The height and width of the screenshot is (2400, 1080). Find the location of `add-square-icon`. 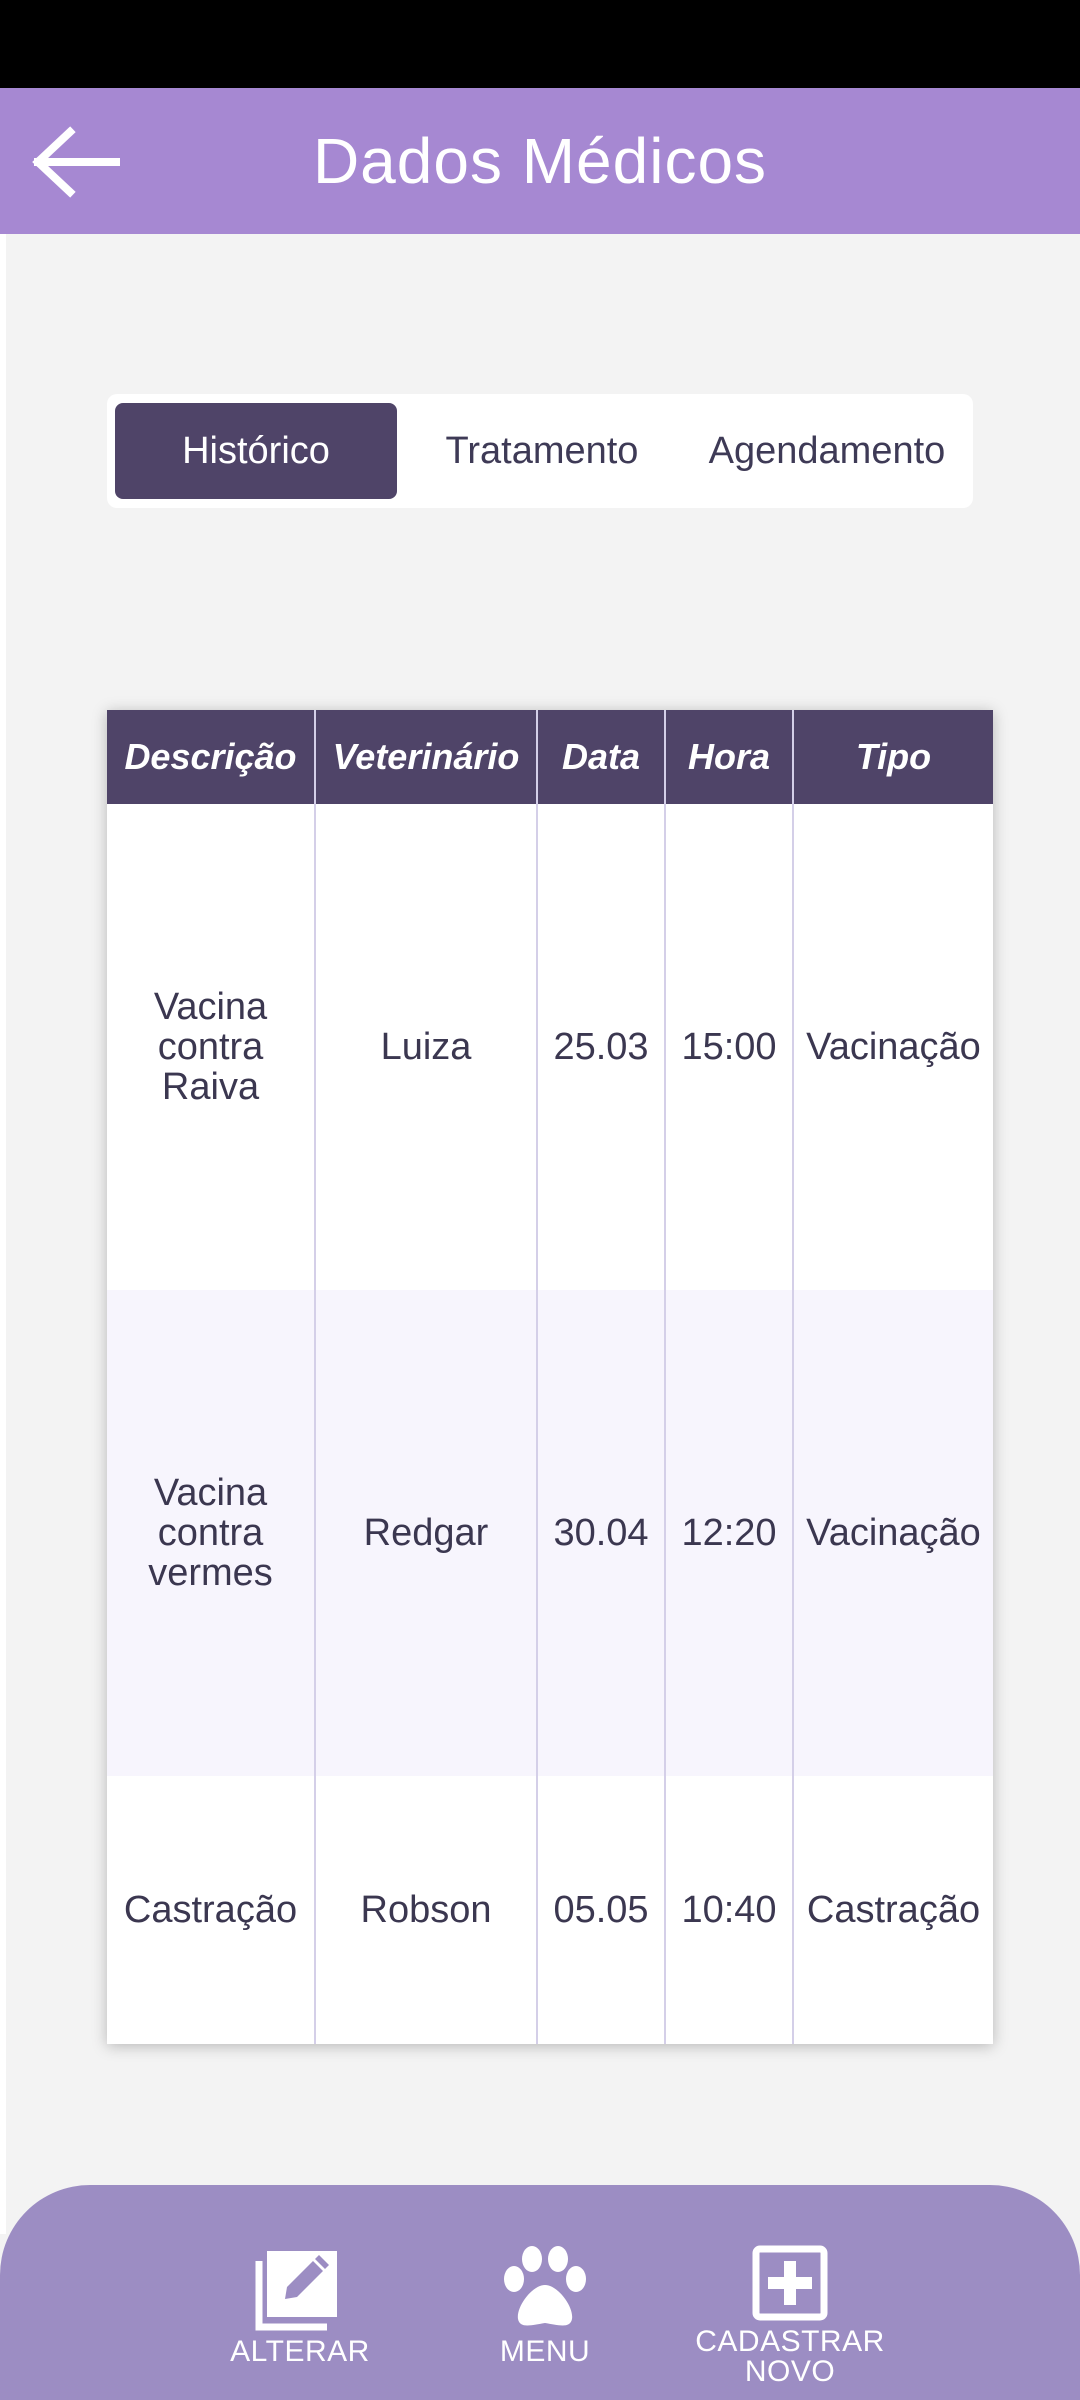

add-square-icon is located at coordinates (790, 2283).